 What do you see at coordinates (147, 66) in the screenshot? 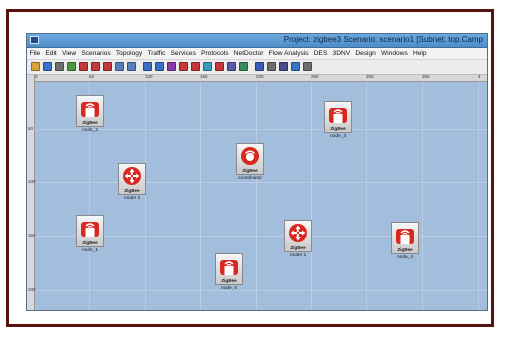
I see `link-icon` at bounding box center [147, 66].